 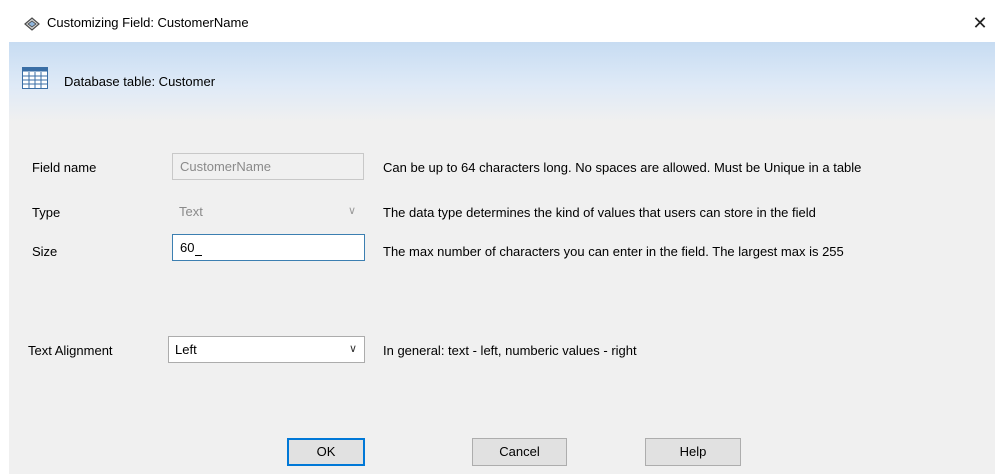 I want to click on size-input: 60, so click(x=268, y=247).